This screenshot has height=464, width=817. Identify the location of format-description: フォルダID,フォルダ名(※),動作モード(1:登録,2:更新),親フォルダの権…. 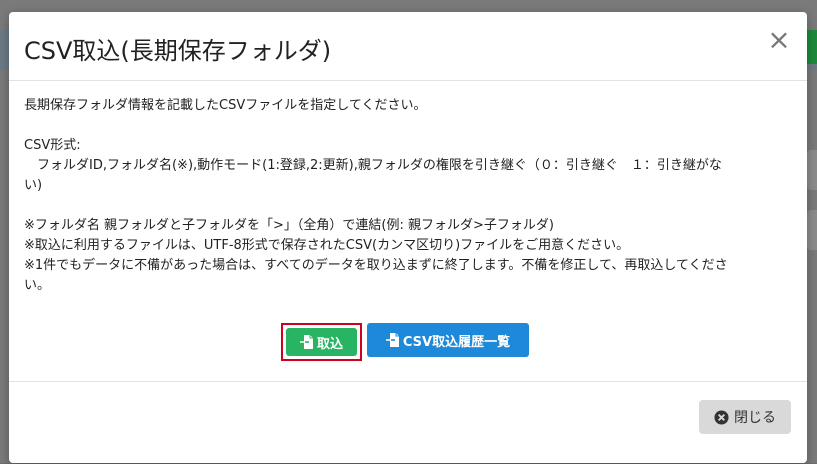
(373, 165).